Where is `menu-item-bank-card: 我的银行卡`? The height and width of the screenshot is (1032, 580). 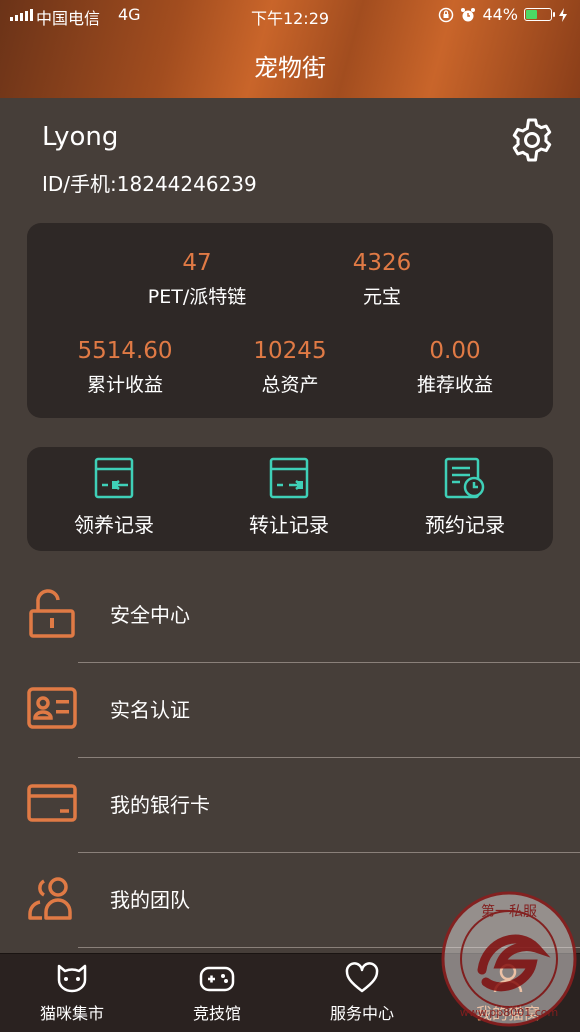
menu-item-bank-card: 我的银行卡 is located at coordinates (290, 804).